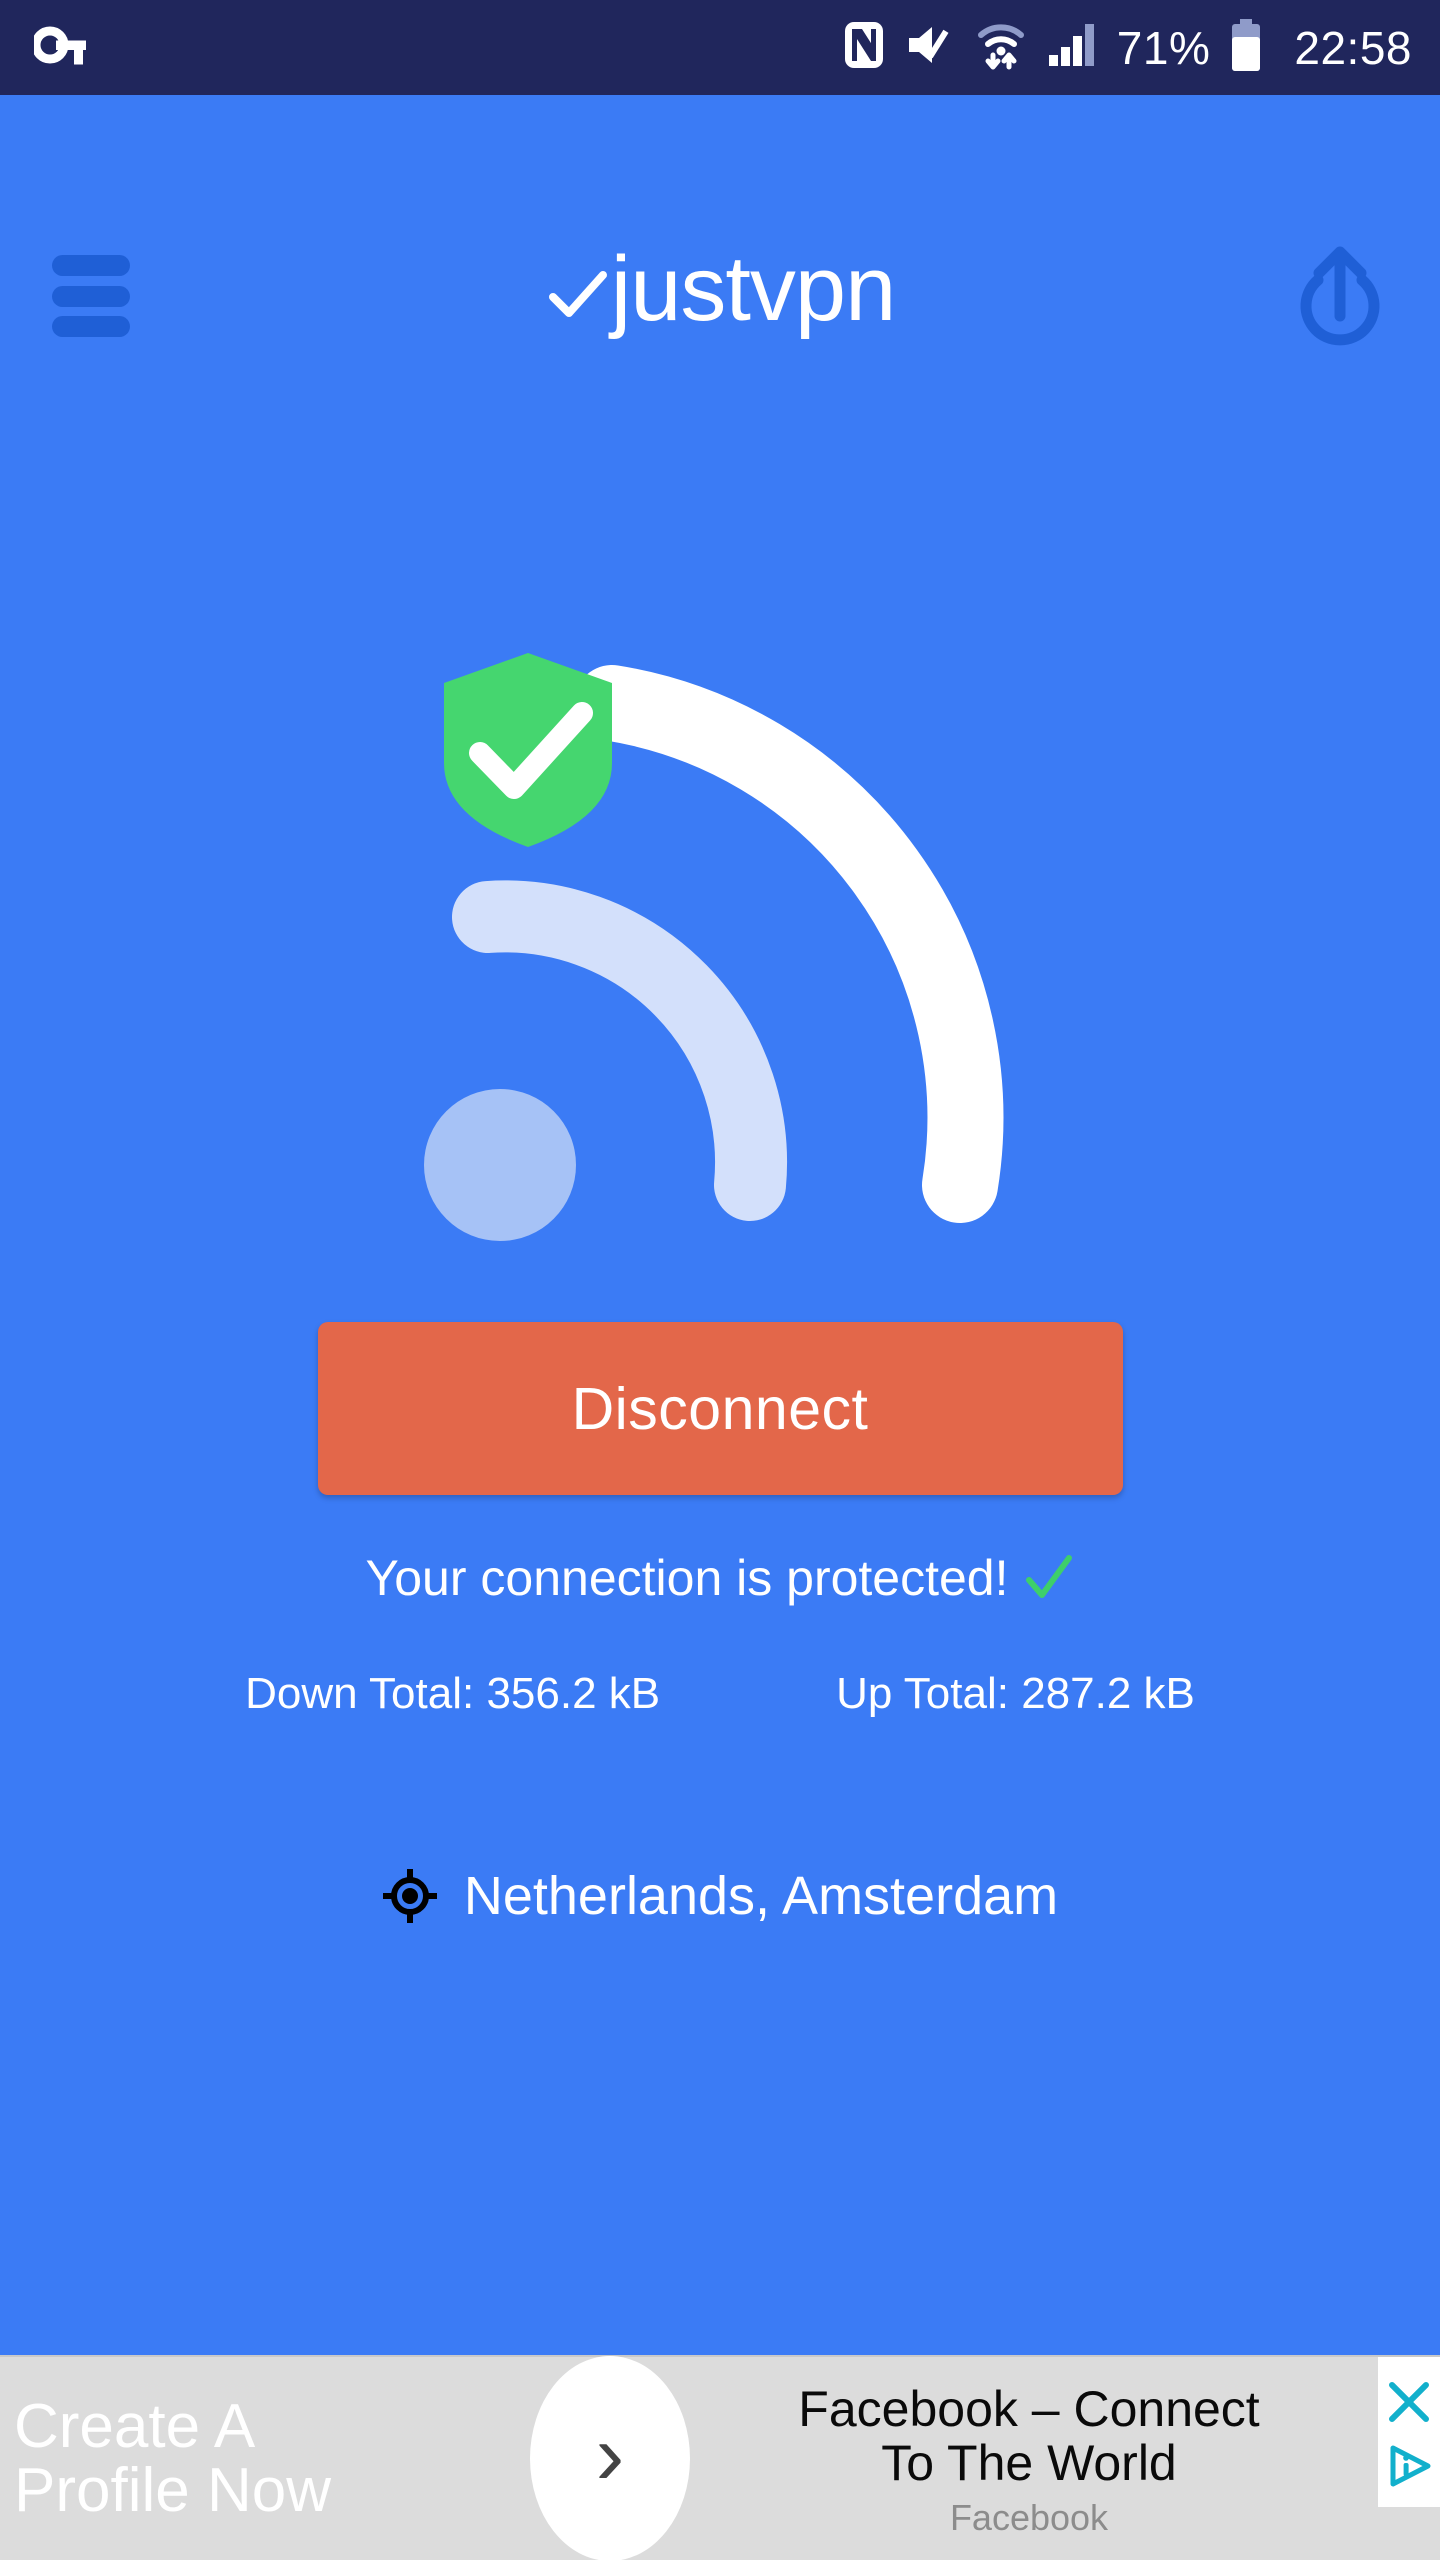 This screenshot has width=1440, height=2560. I want to click on green-check-icon, so click(1049, 1578).